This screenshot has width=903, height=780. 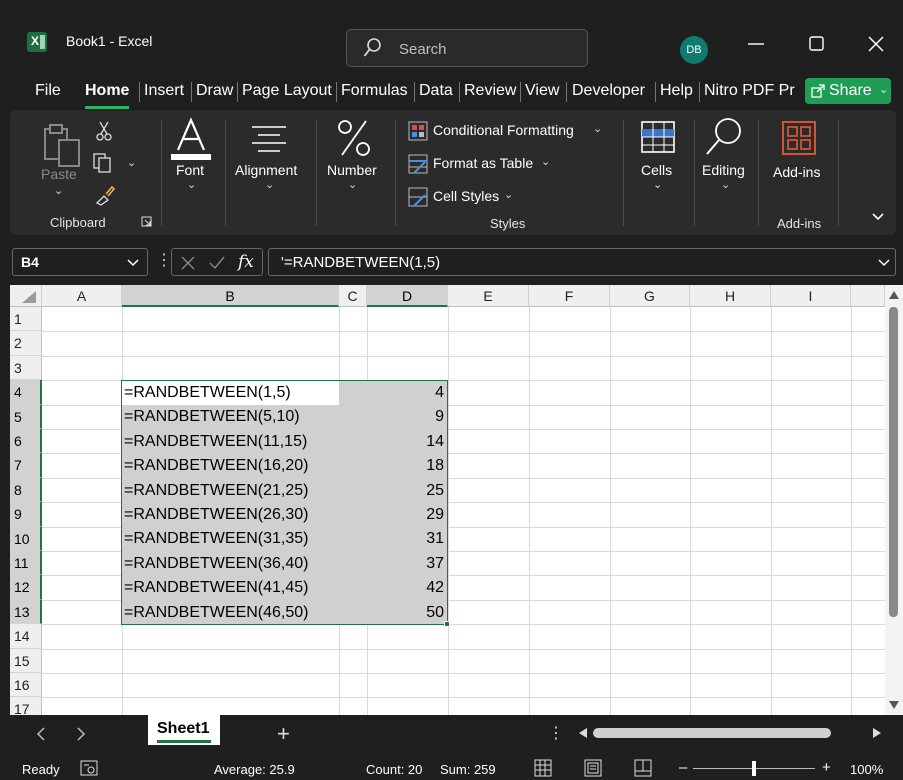 I want to click on paste-chevron-icon: ⌄, so click(x=58, y=190).